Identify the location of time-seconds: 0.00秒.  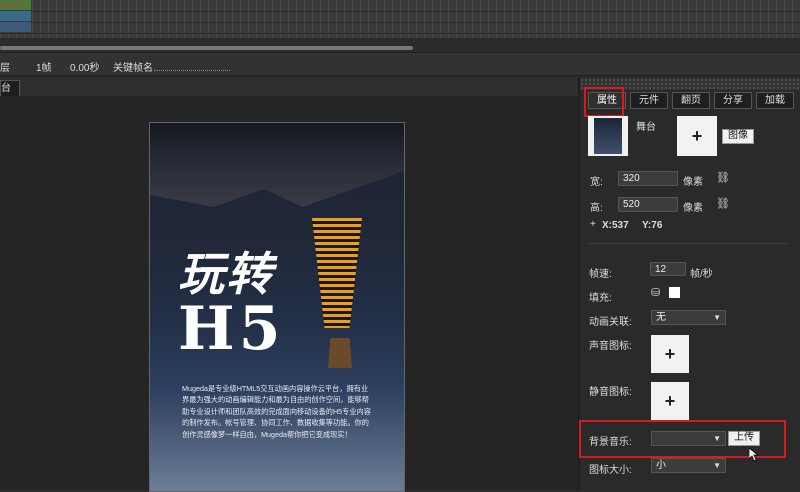
(85, 68).